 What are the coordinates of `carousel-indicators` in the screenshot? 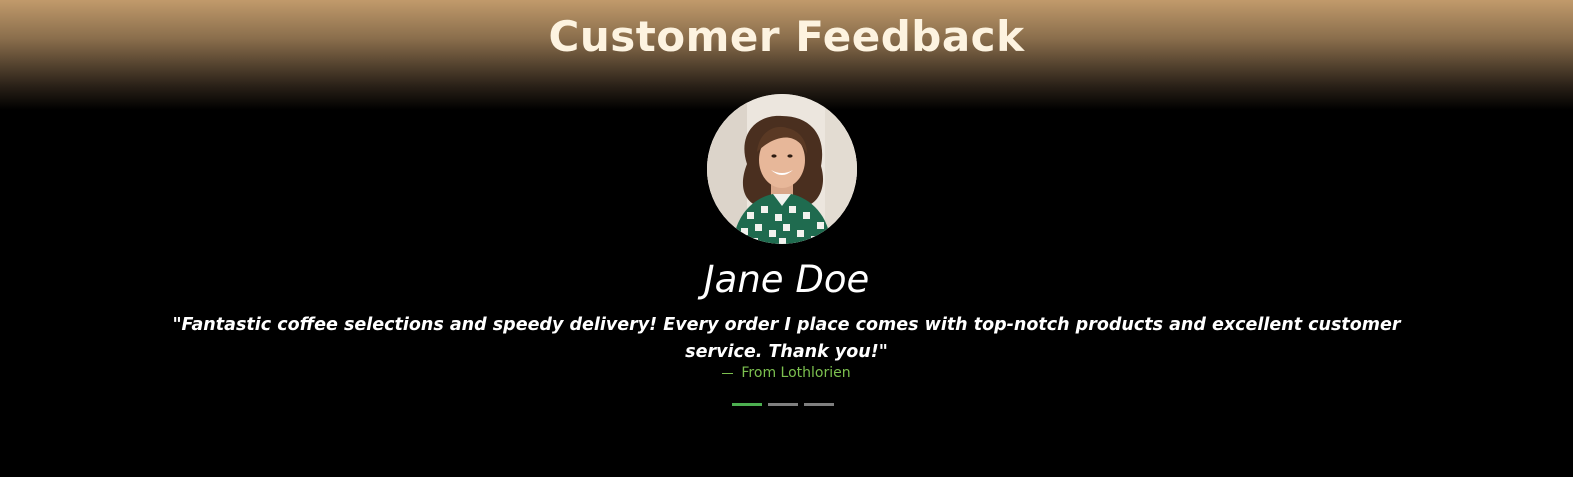 It's located at (783, 404).